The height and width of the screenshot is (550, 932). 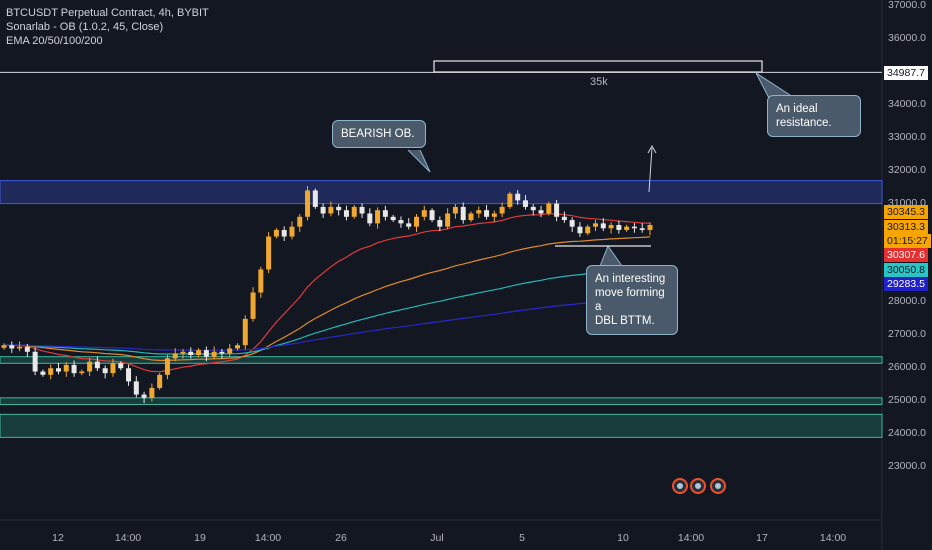 I want to click on legend-symbol: BTCUSDT Perpetual Contract, 4h, BYBIT, so click(x=107, y=13).